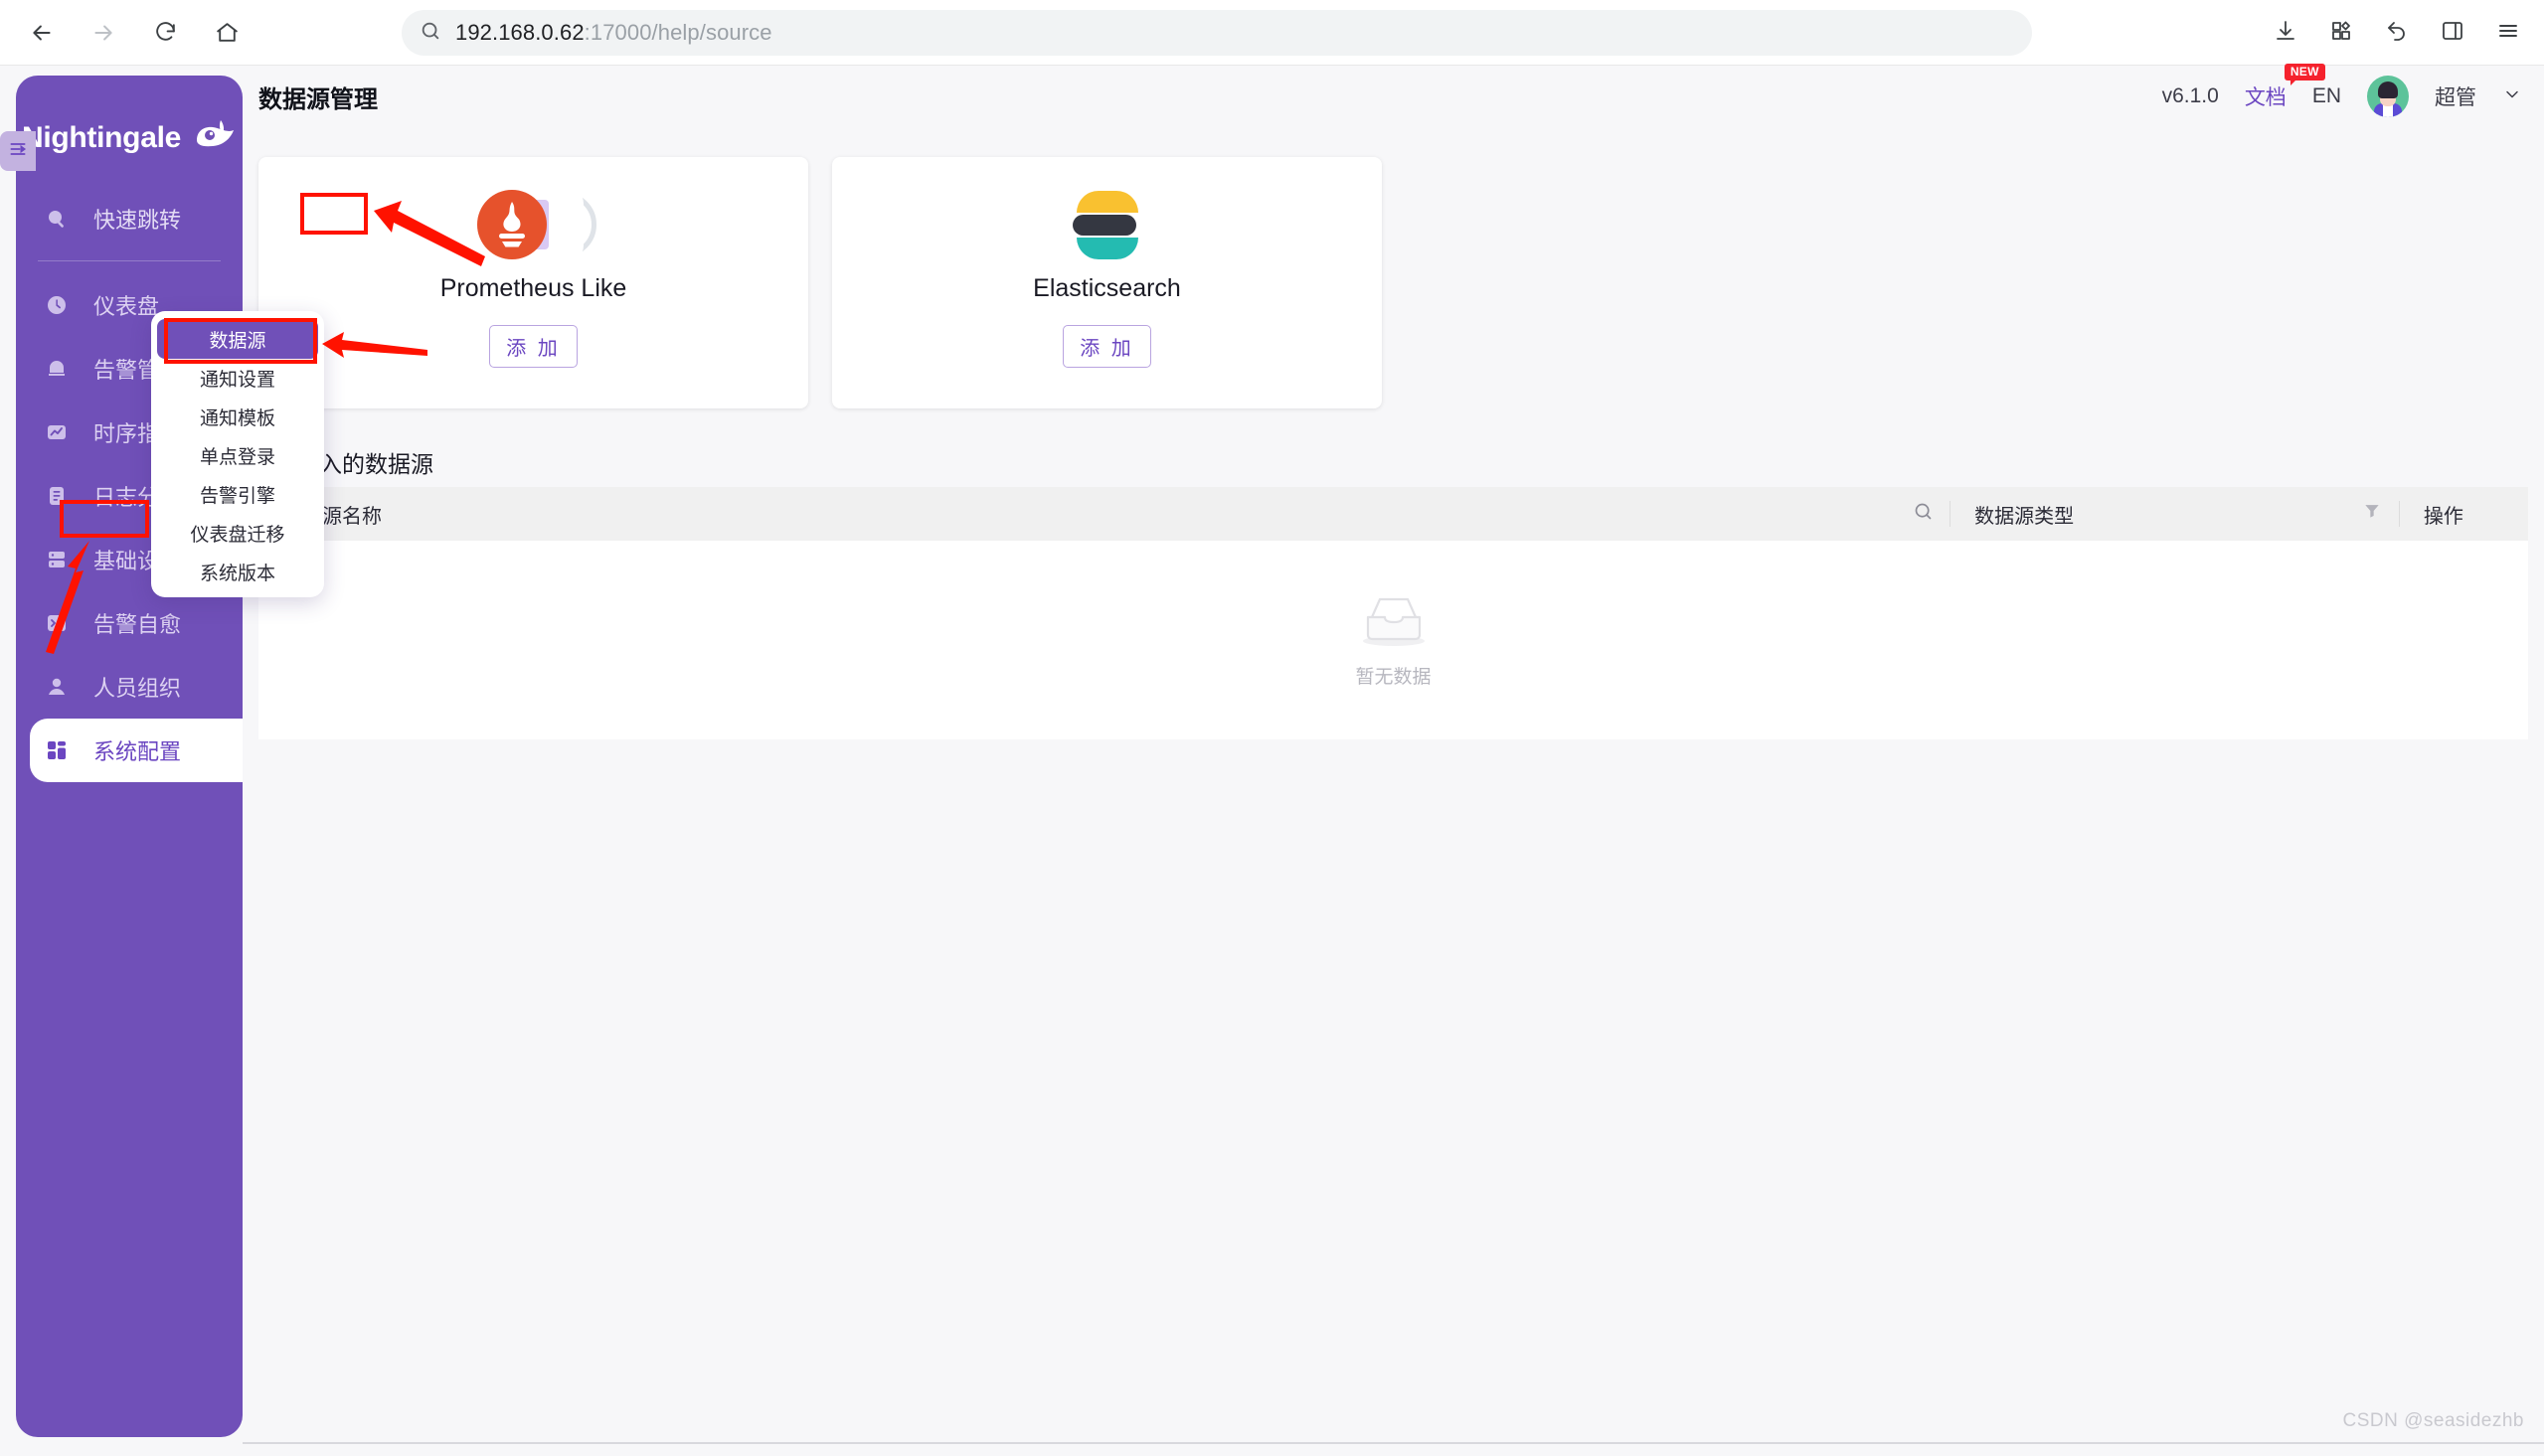 This screenshot has height=1456, width=2544. What do you see at coordinates (137, 688) in the screenshot?
I see `sidebar-item-label: 人员组织` at bounding box center [137, 688].